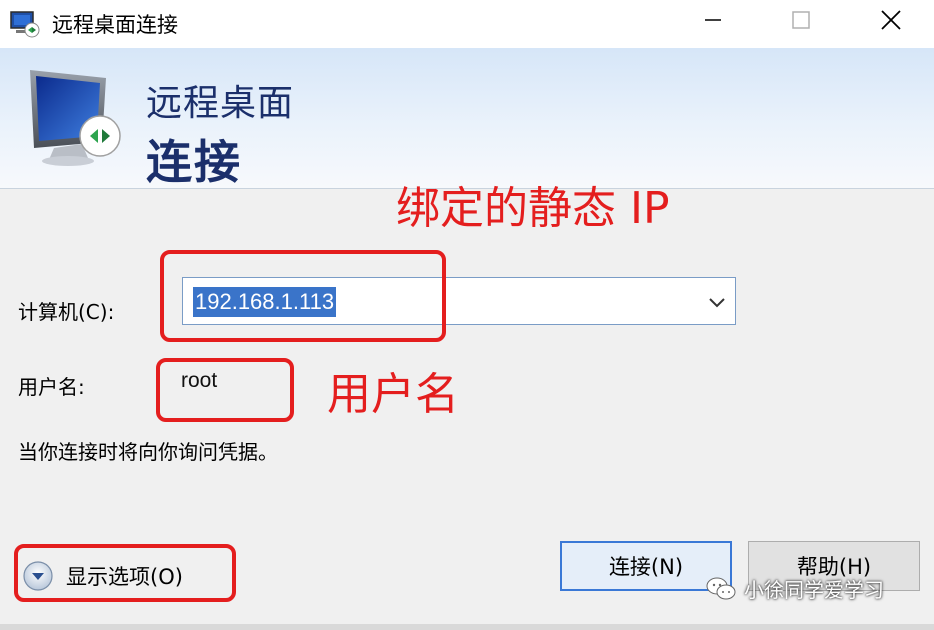 The image size is (934, 630). Describe the element at coordinates (51, 387) in the screenshot. I see `username-label: 用户名:` at that location.